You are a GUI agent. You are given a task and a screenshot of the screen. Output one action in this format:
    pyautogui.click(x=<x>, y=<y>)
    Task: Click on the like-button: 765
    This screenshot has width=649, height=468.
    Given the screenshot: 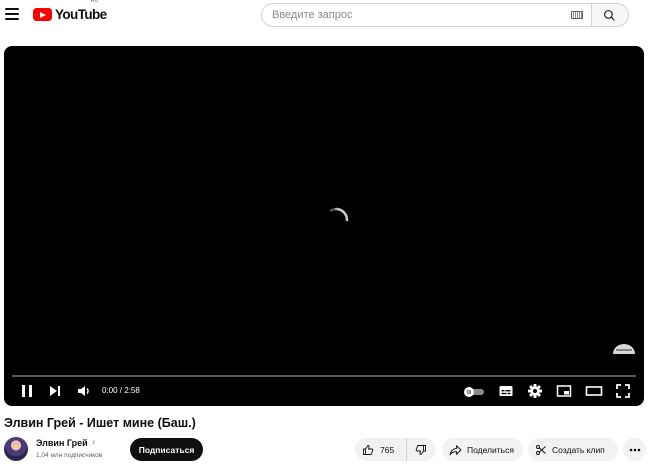 What is the action you would take?
    pyautogui.click(x=381, y=449)
    